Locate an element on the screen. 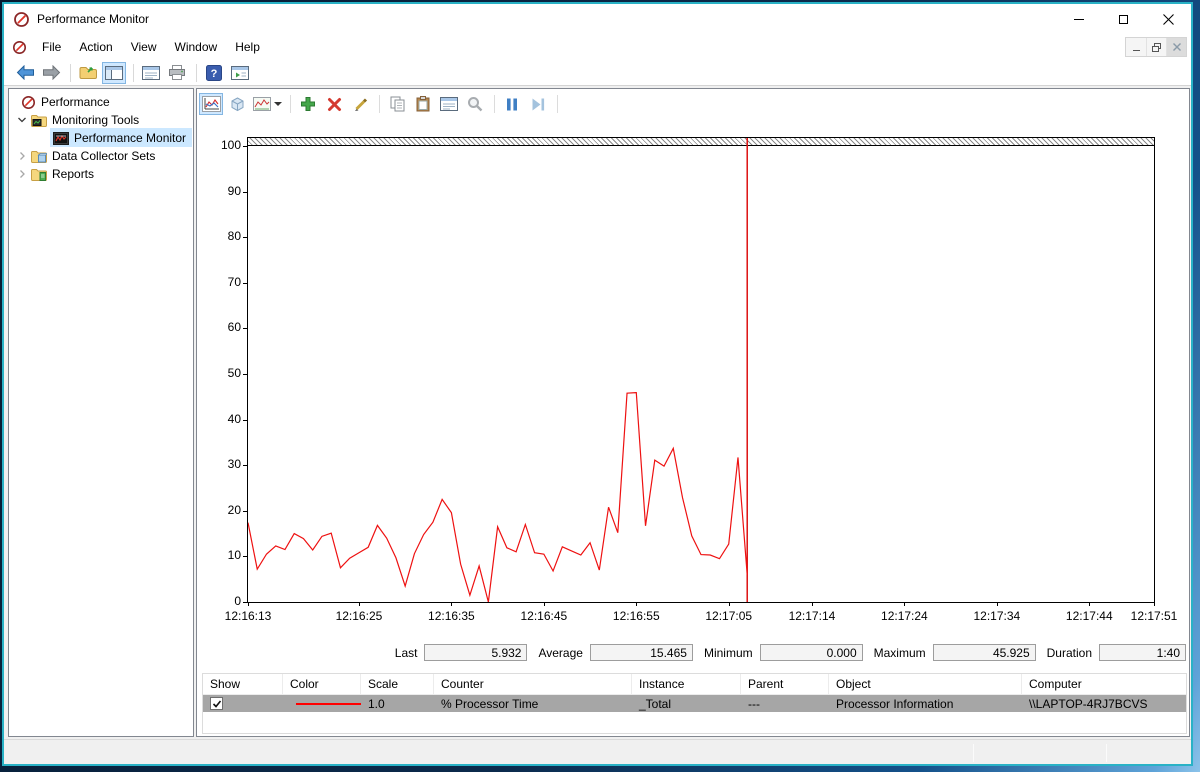 This screenshot has height=772, width=1200. x-tick-label: 12:17:34 is located at coordinates (997, 616).